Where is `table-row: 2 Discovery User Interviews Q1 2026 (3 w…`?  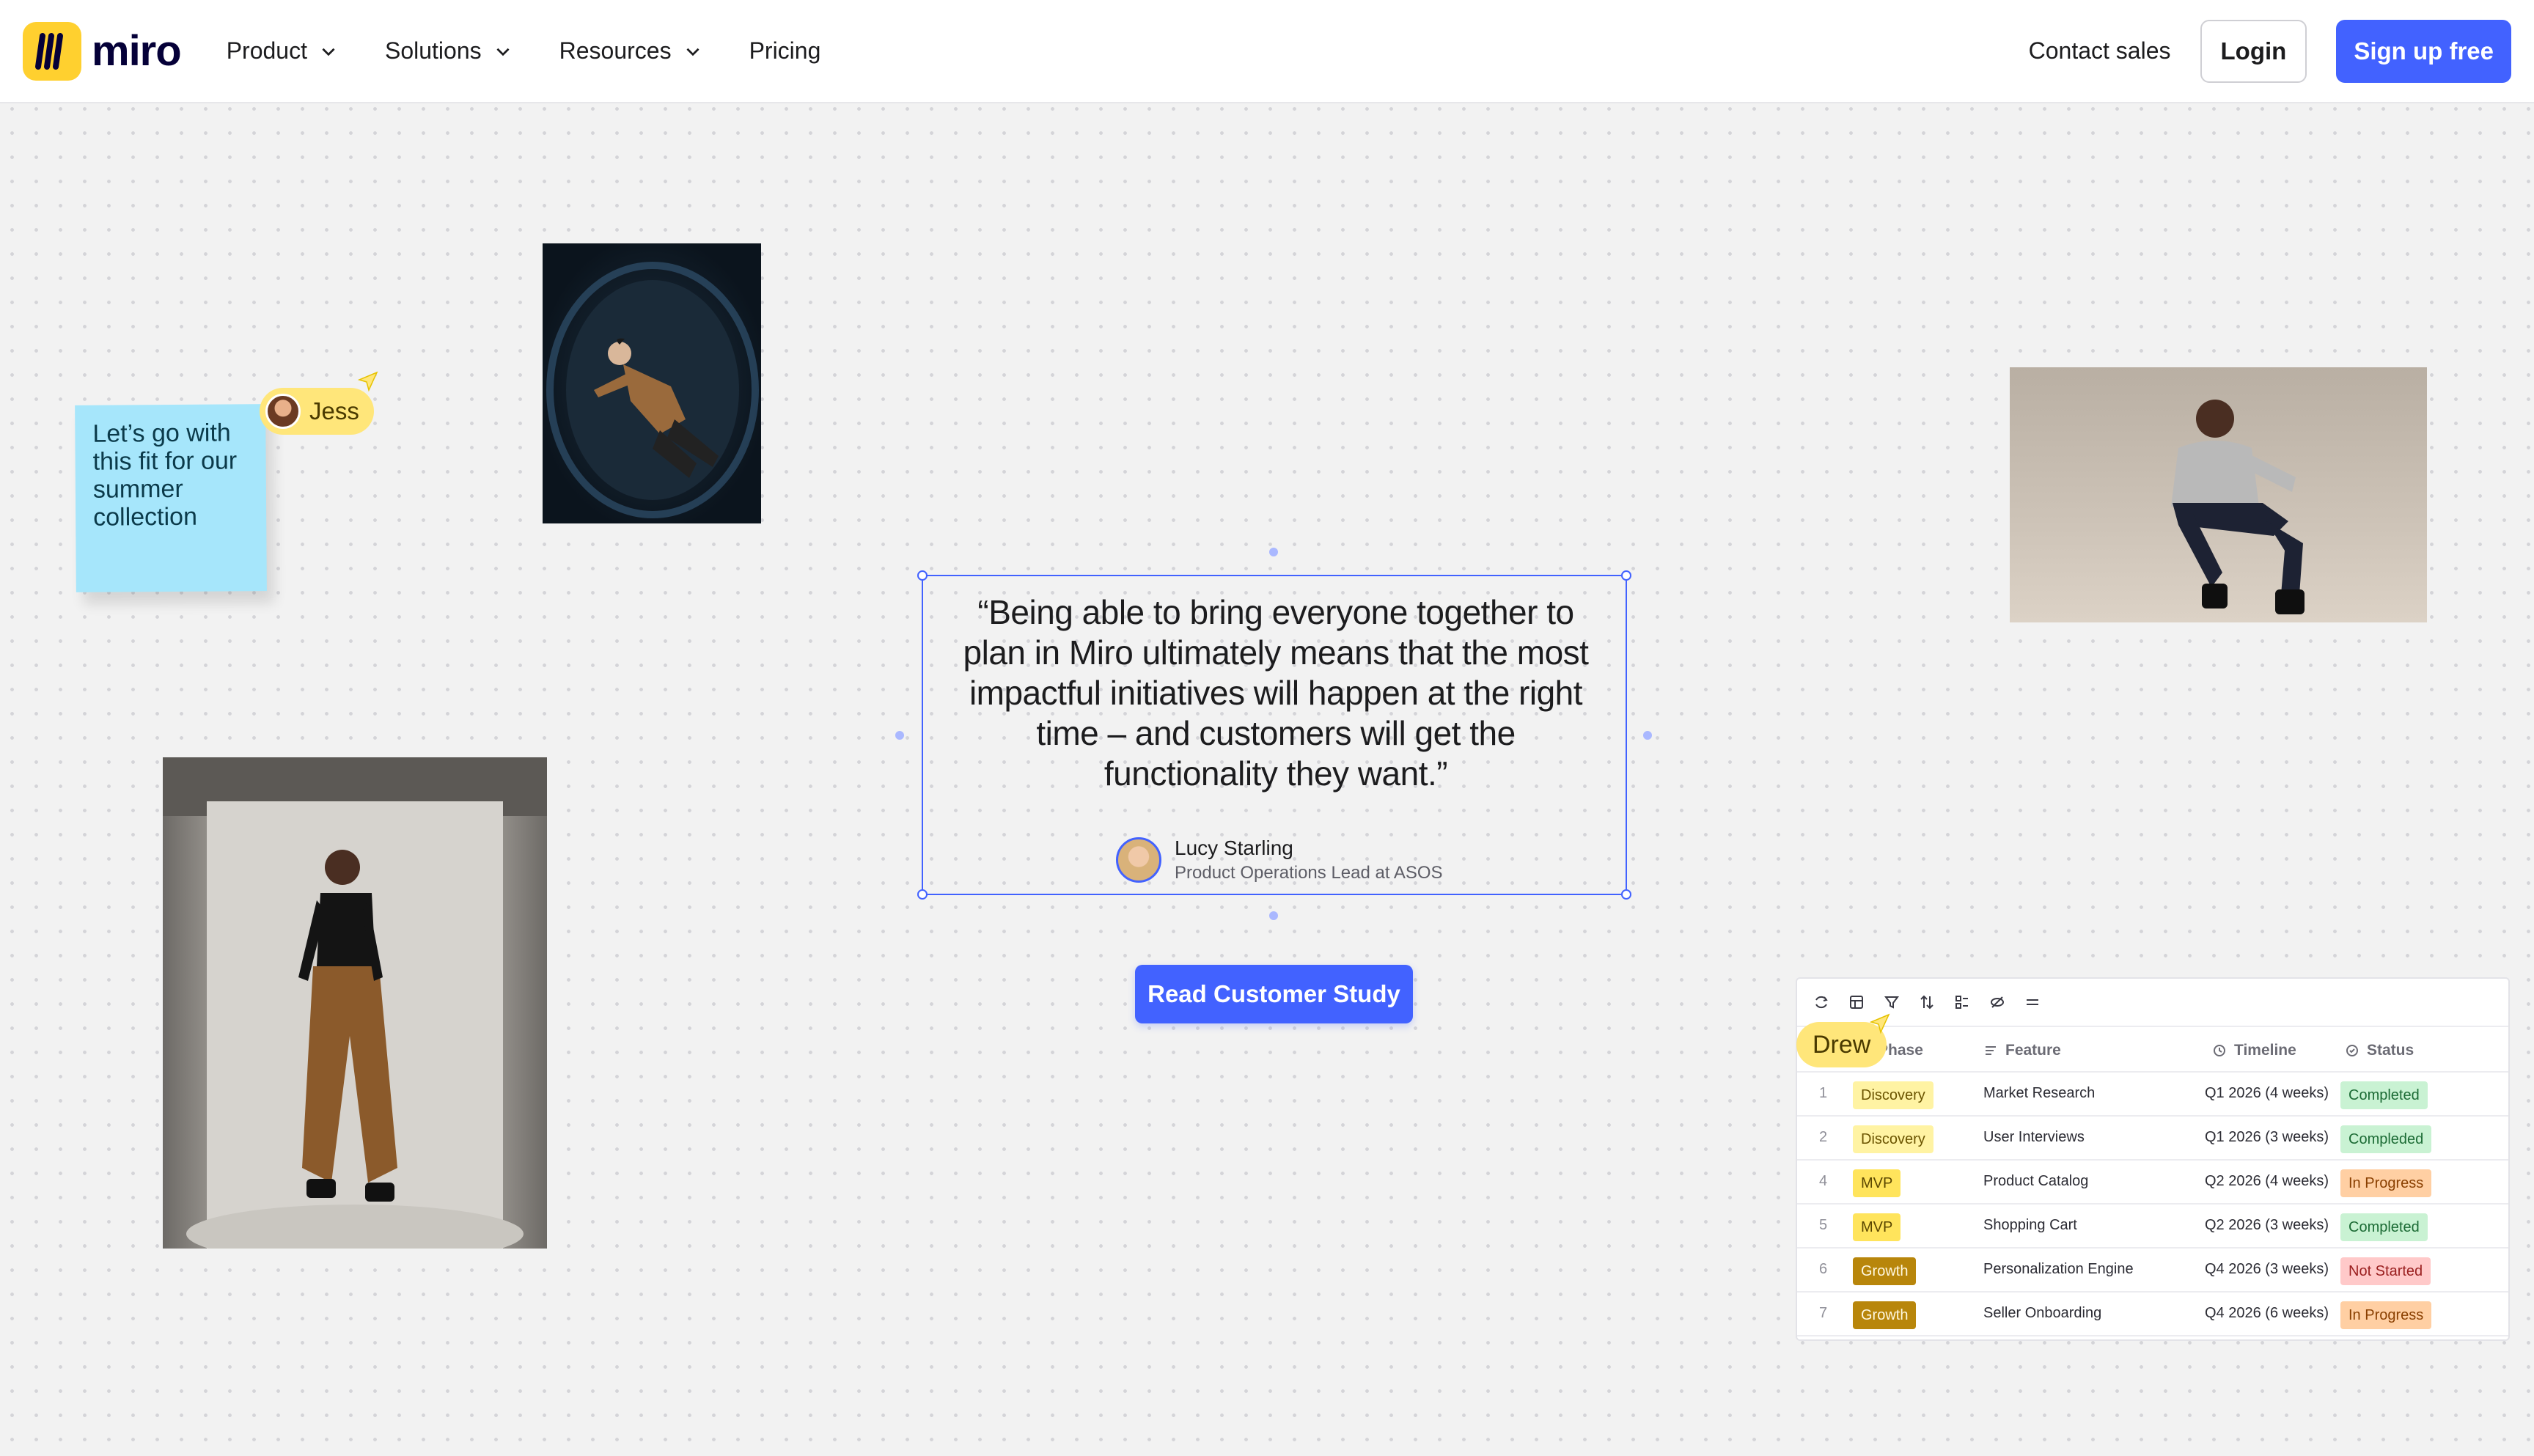 table-row: 2 Discovery User Interviews Q1 2026 (3 w… is located at coordinates (2152, 1139).